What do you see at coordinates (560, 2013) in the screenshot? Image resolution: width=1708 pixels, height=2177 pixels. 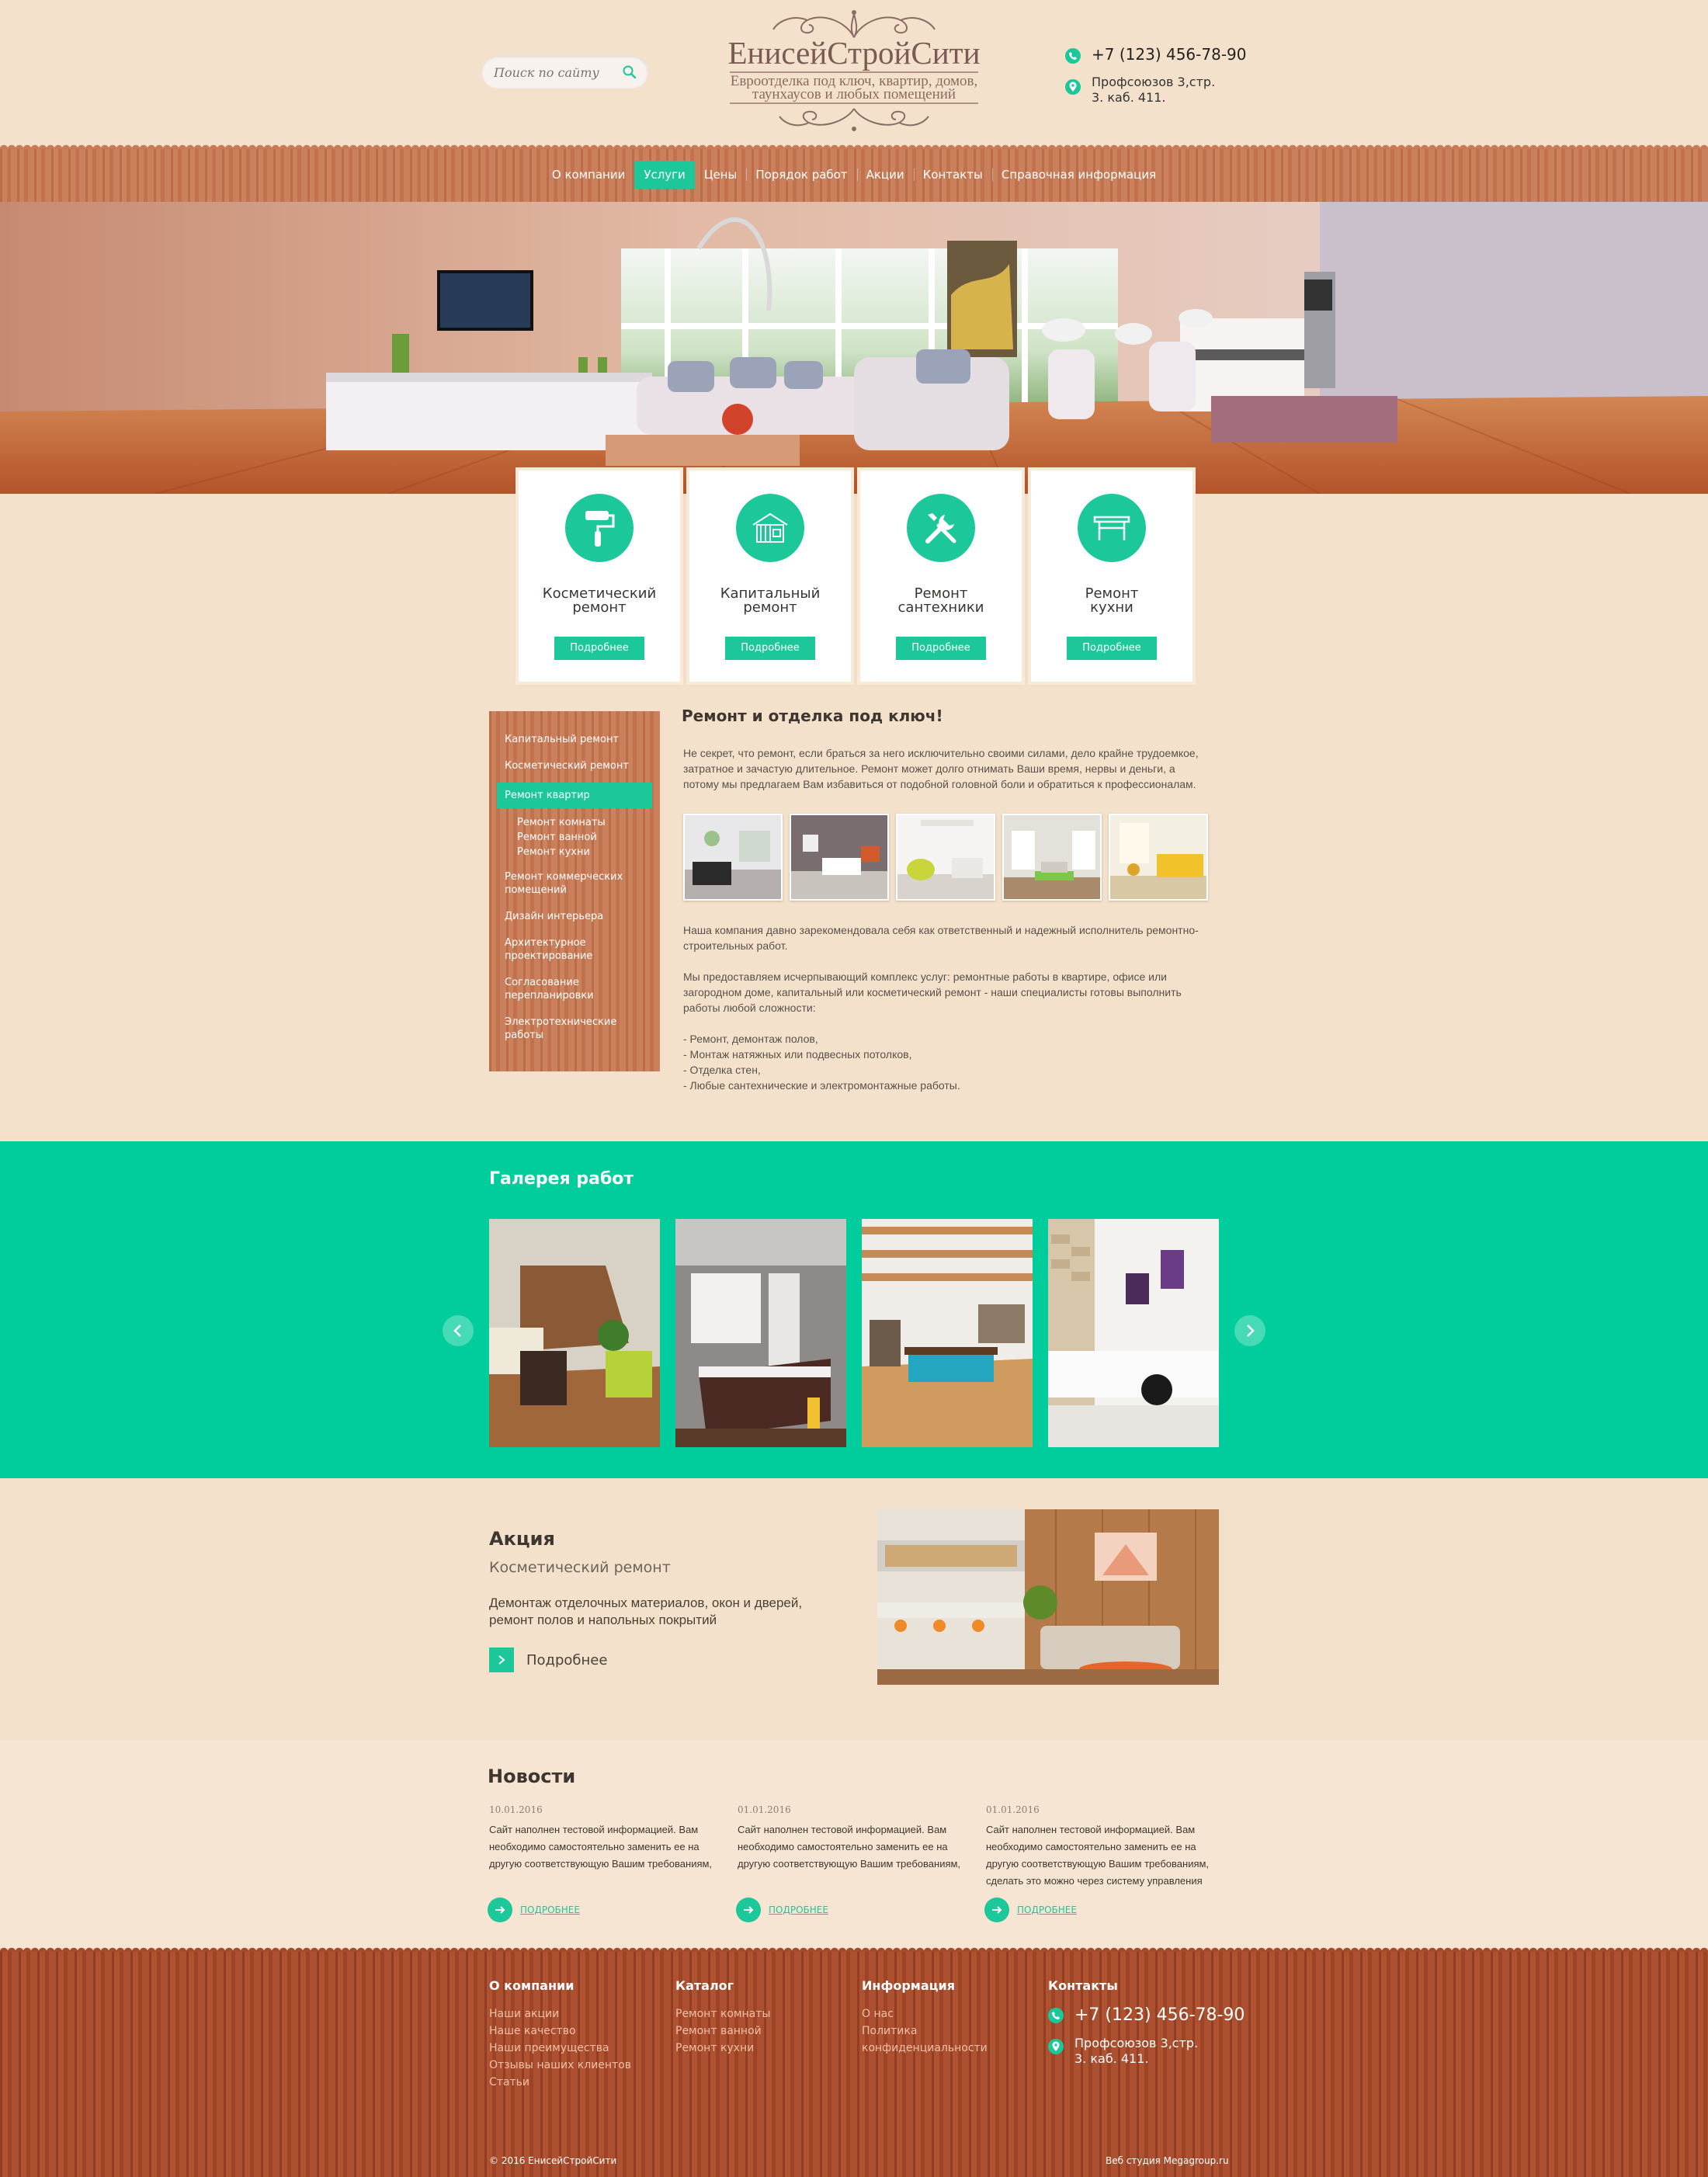 I see `footer-link: Наши акции` at bounding box center [560, 2013].